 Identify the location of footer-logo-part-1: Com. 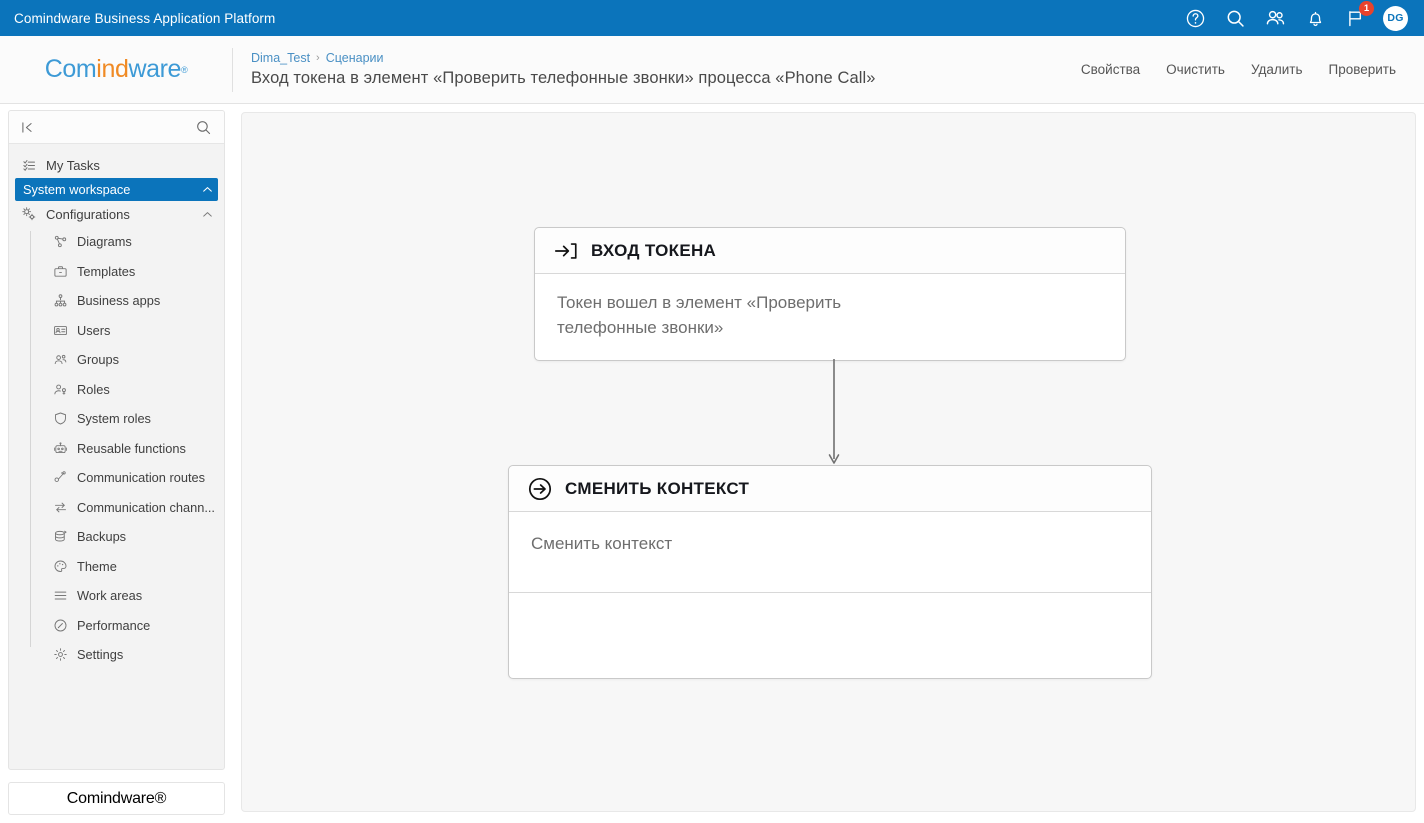
(83, 798).